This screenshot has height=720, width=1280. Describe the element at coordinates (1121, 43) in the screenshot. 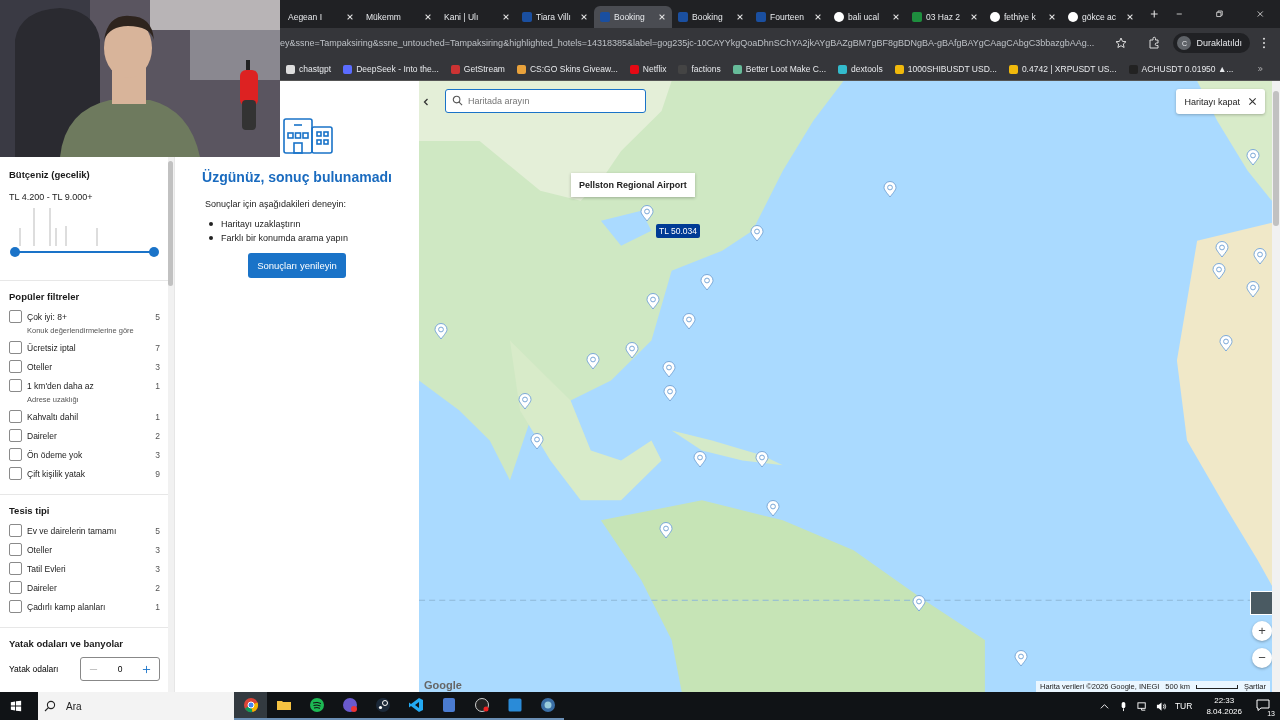

I see `star-icon` at that location.